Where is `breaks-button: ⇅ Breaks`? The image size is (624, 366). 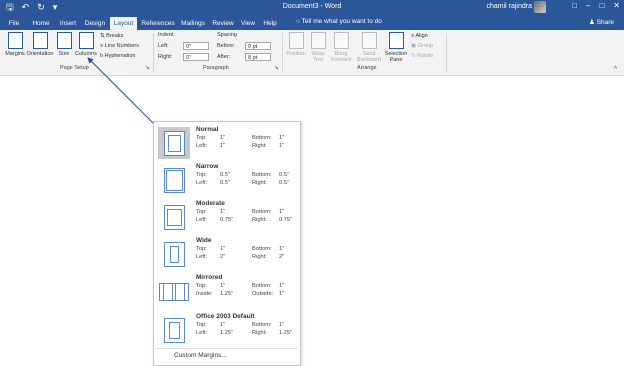
breaks-button: ⇅ Breaks is located at coordinates (111, 36).